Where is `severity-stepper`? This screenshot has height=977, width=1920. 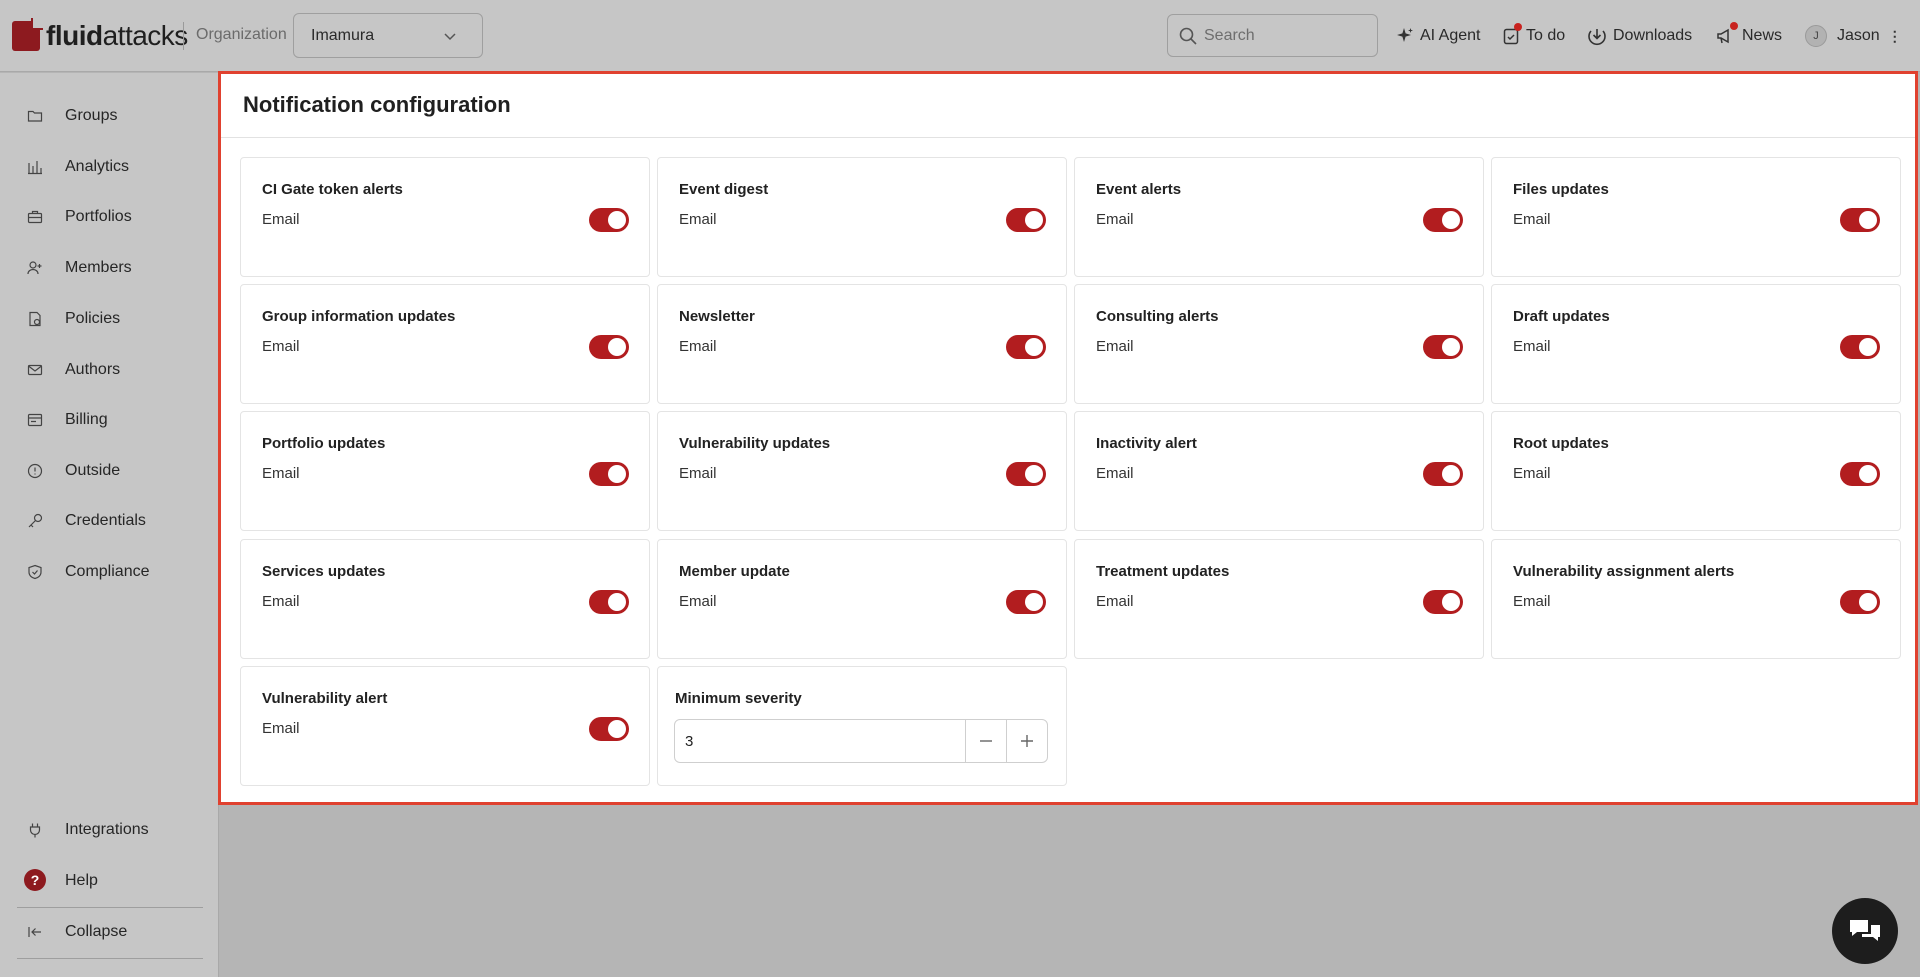 severity-stepper is located at coordinates (861, 741).